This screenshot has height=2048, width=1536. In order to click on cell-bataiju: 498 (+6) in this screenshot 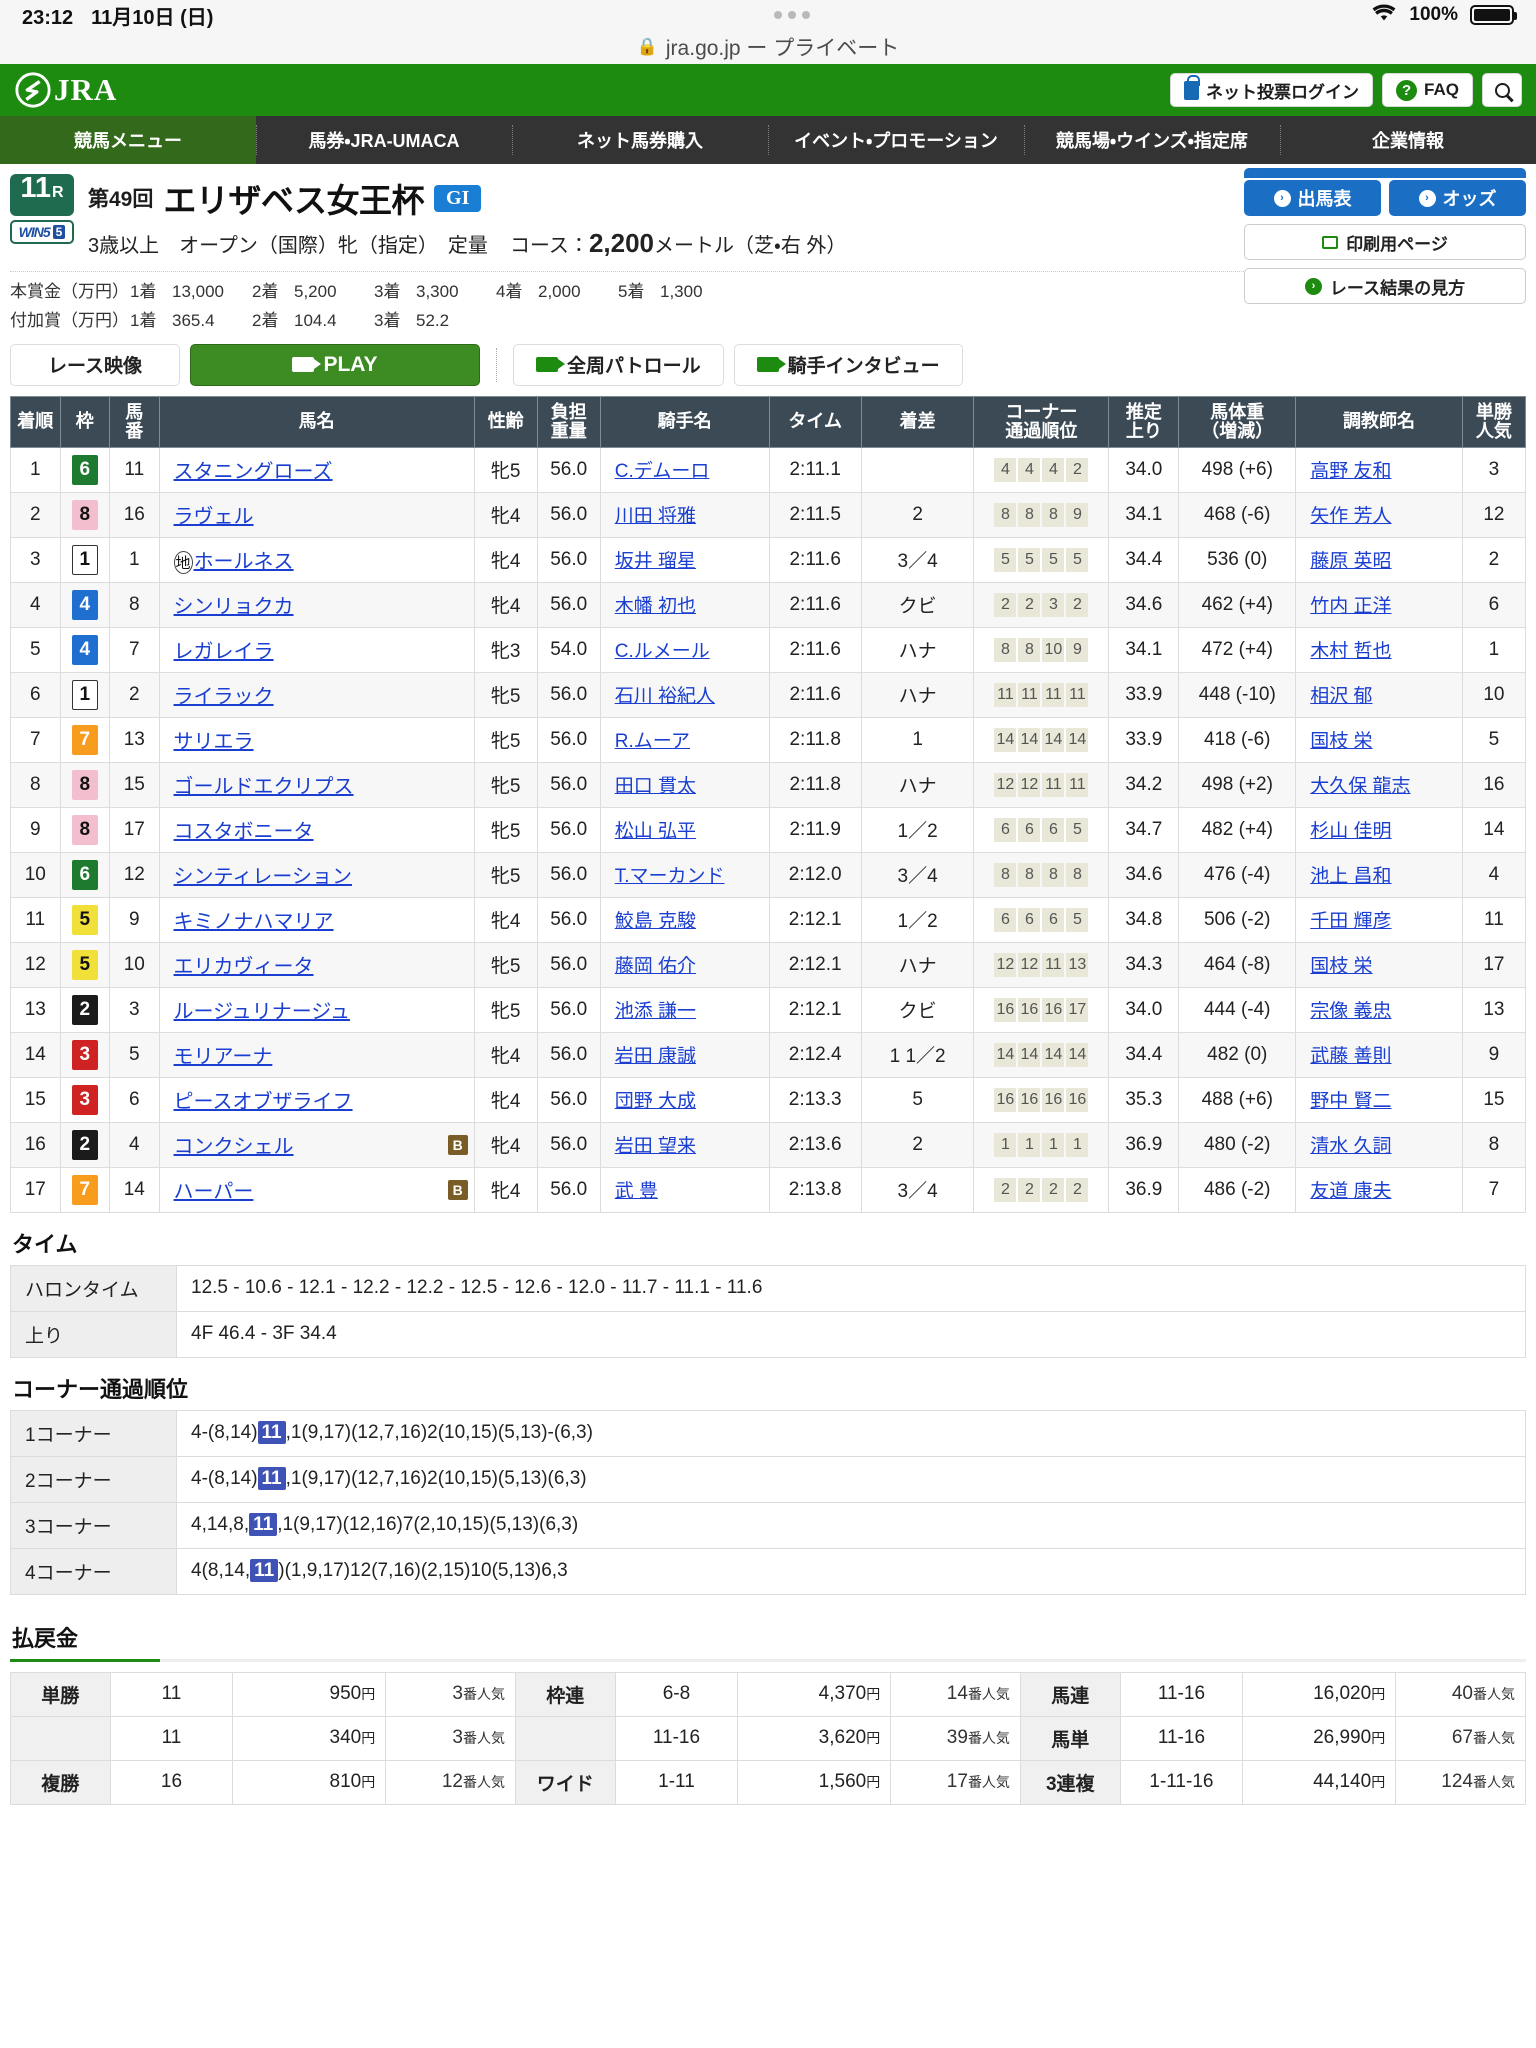, I will do `click(1237, 469)`.